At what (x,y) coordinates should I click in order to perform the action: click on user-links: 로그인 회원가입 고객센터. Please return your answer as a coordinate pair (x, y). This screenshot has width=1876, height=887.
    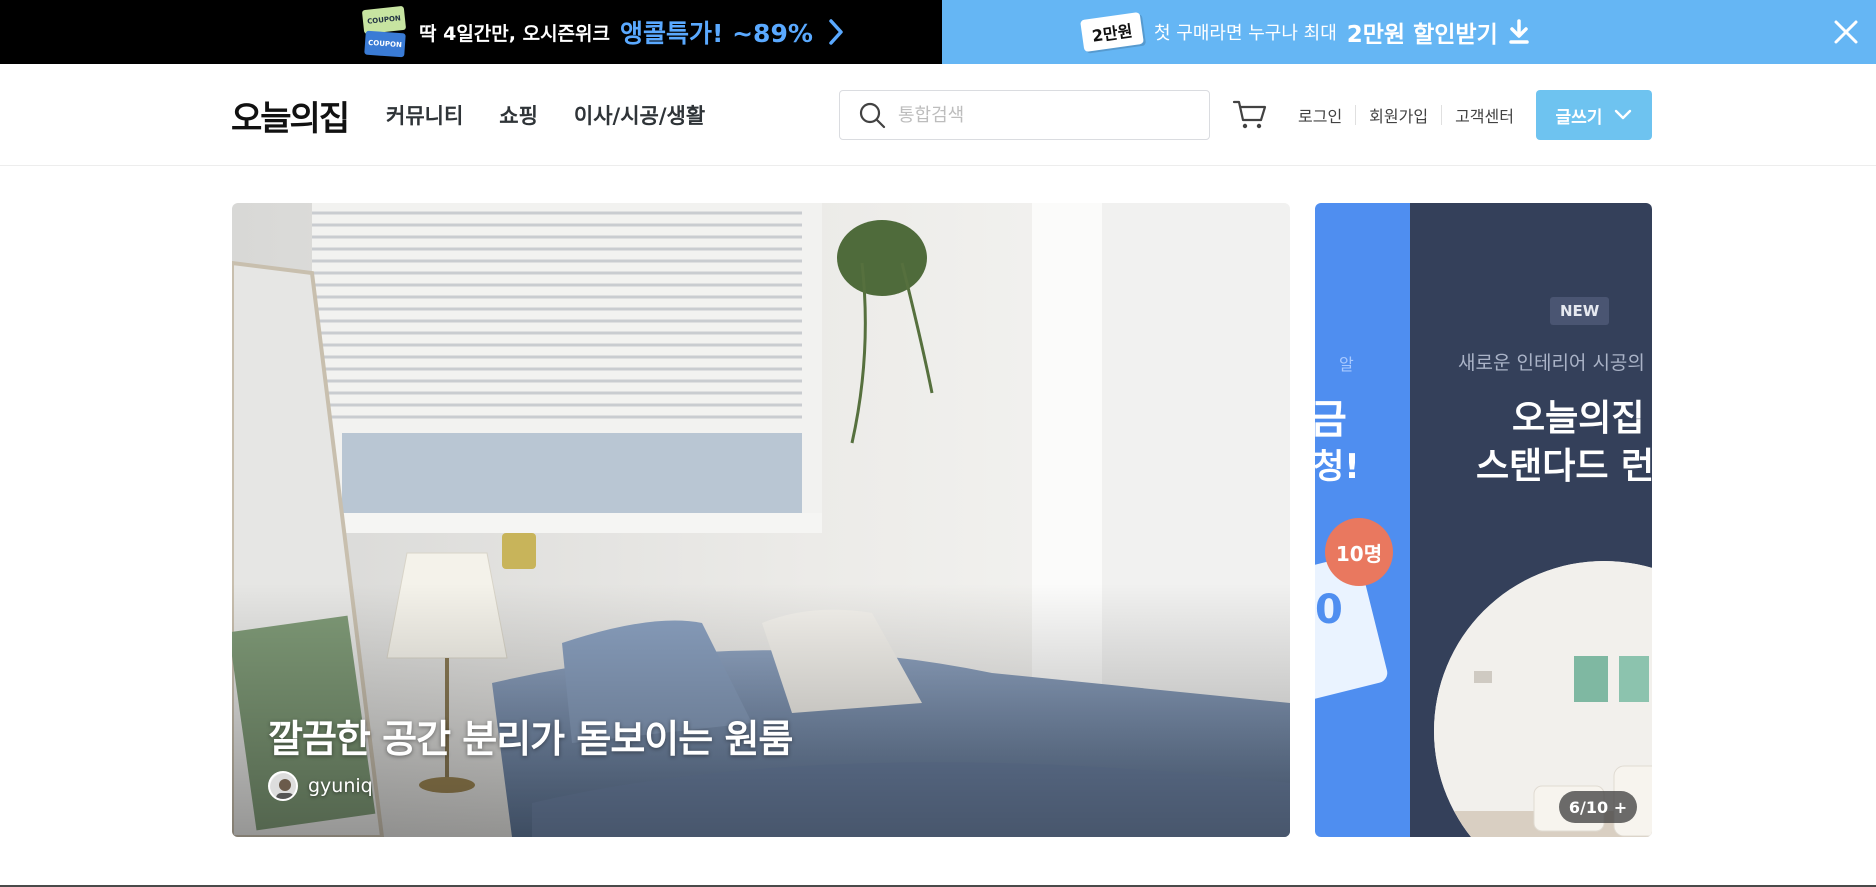
    Looking at the image, I should click on (1412, 115).